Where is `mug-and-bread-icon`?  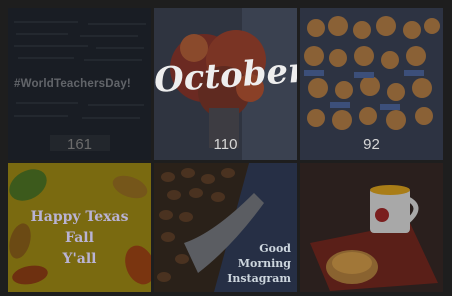
mug-and-bread-icon is located at coordinates (371, 227).